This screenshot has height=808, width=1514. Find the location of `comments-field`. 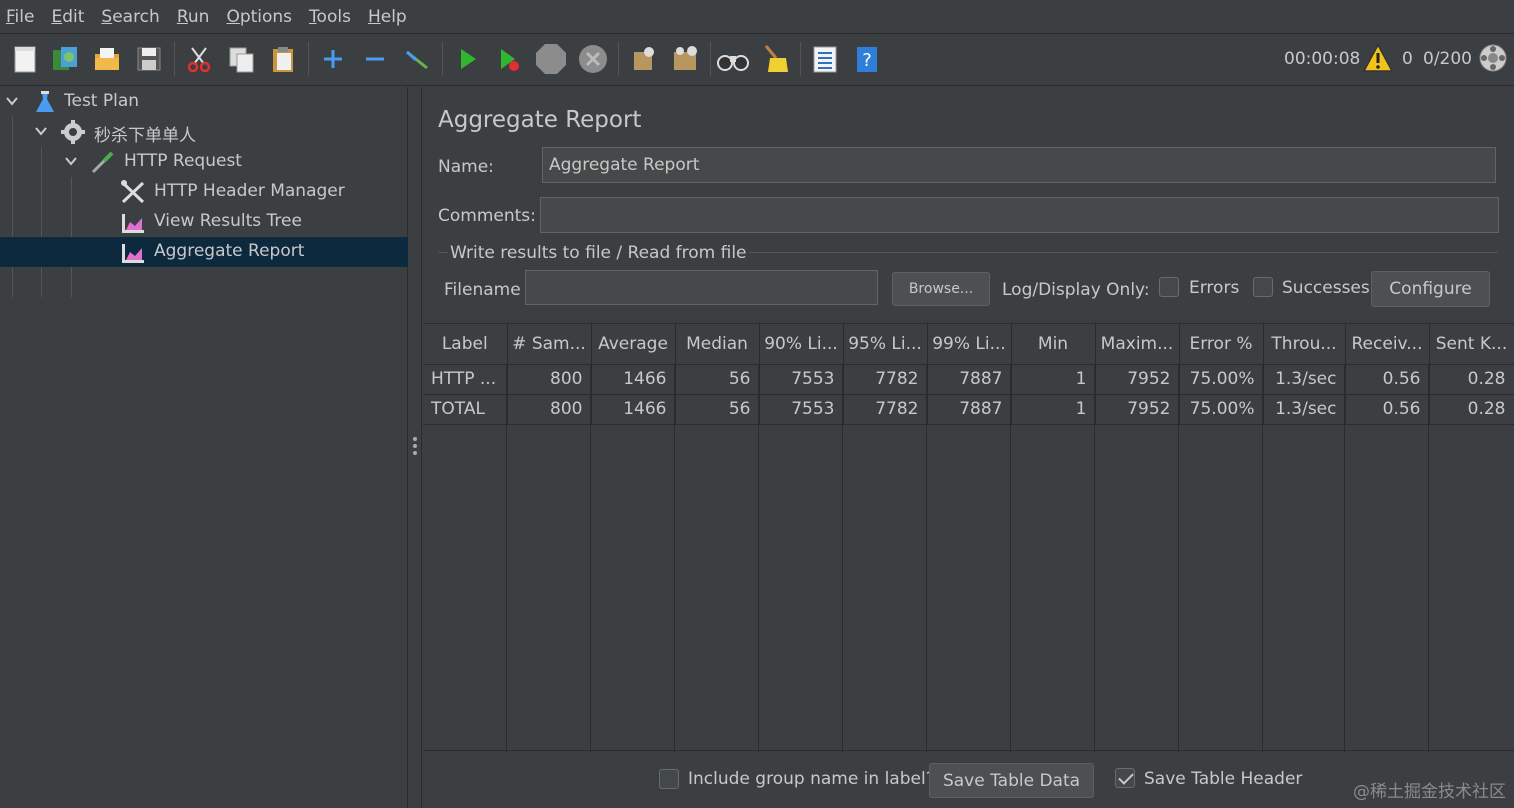

comments-field is located at coordinates (1019, 215).